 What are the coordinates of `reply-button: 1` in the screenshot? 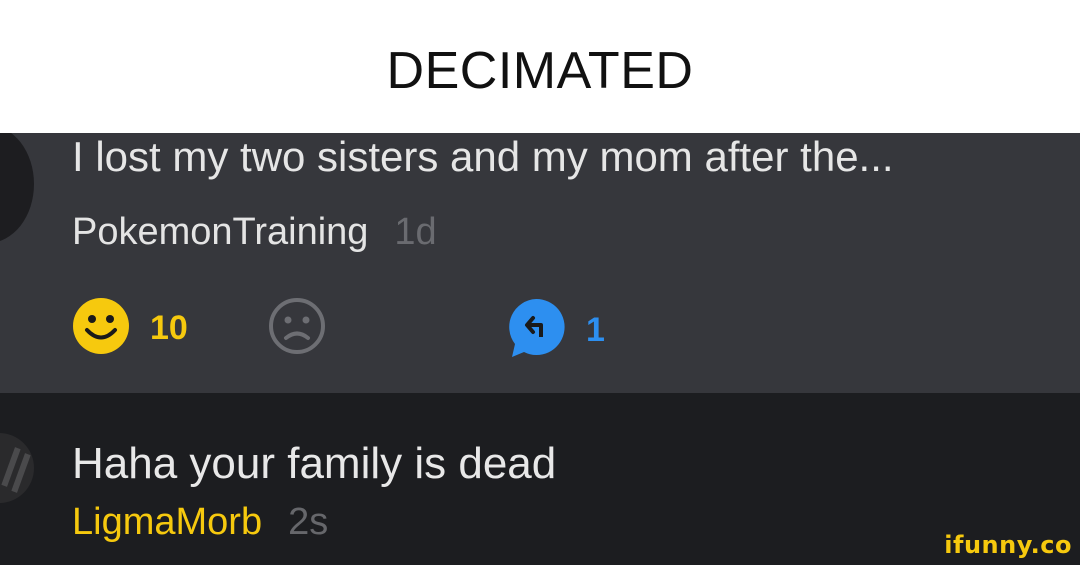 It's located at (555, 330).